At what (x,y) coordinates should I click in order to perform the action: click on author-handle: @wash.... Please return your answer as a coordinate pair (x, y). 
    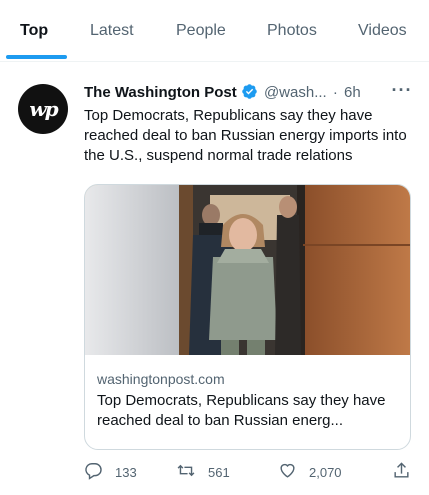
    Looking at the image, I should click on (295, 92).